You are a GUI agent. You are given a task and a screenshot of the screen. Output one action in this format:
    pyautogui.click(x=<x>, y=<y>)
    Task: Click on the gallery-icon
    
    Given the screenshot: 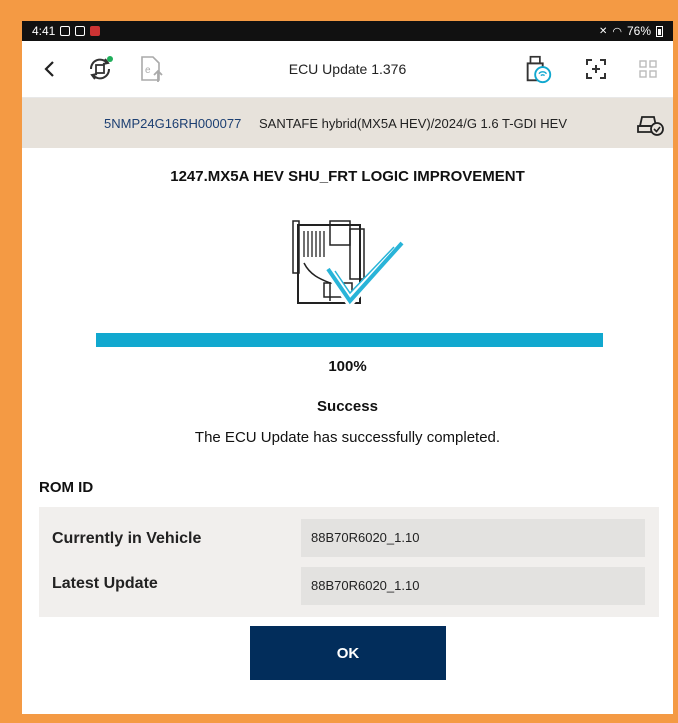 What is the action you would take?
    pyautogui.click(x=65, y=31)
    